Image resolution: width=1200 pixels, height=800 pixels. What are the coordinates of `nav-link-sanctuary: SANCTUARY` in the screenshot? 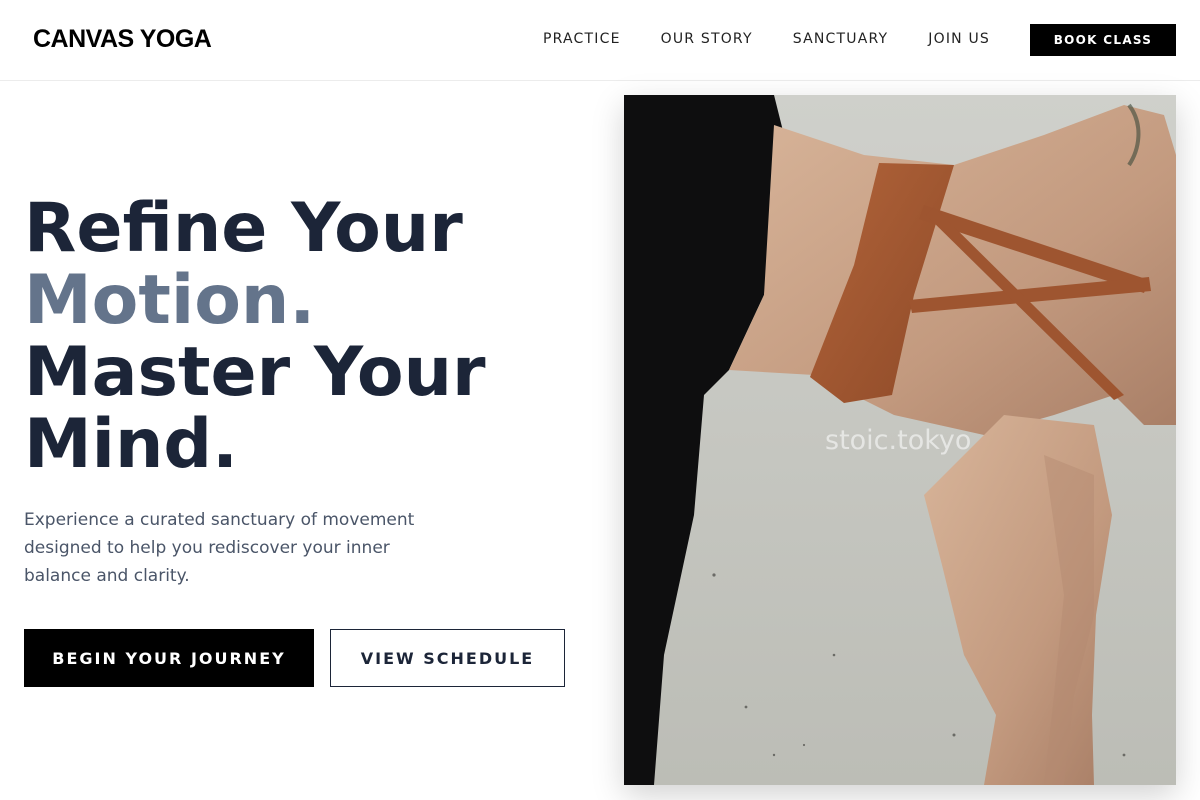 It's located at (841, 39).